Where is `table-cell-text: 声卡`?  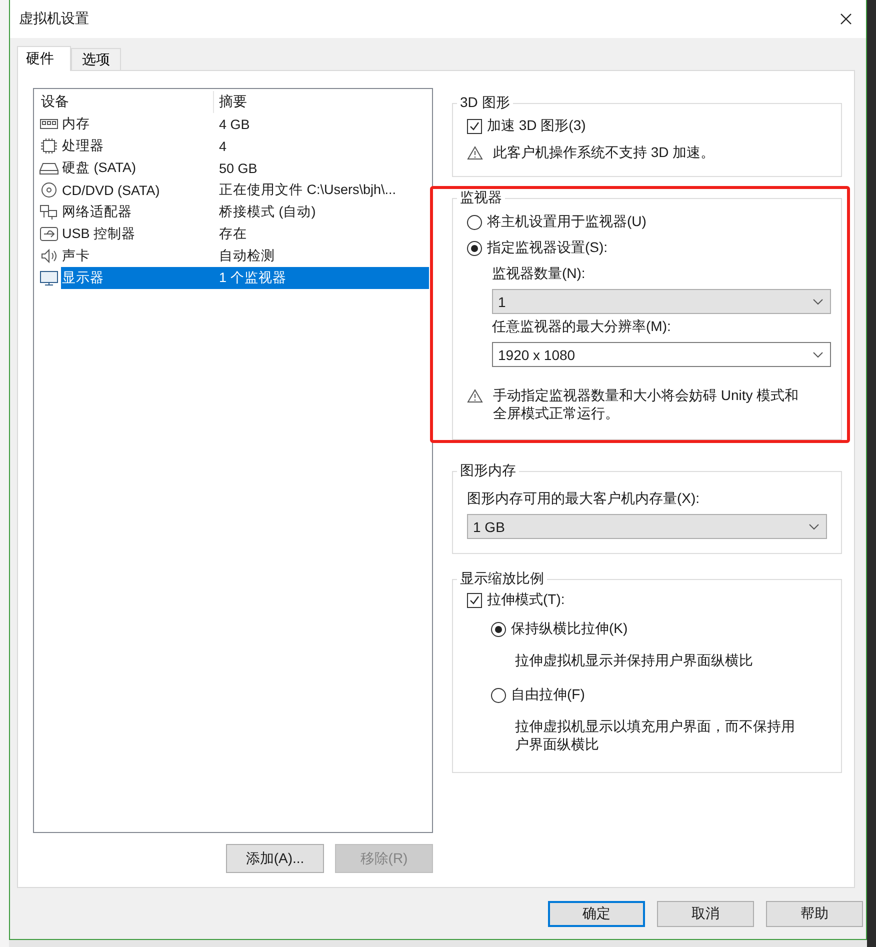
table-cell-text: 声卡 is located at coordinates (76, 256).